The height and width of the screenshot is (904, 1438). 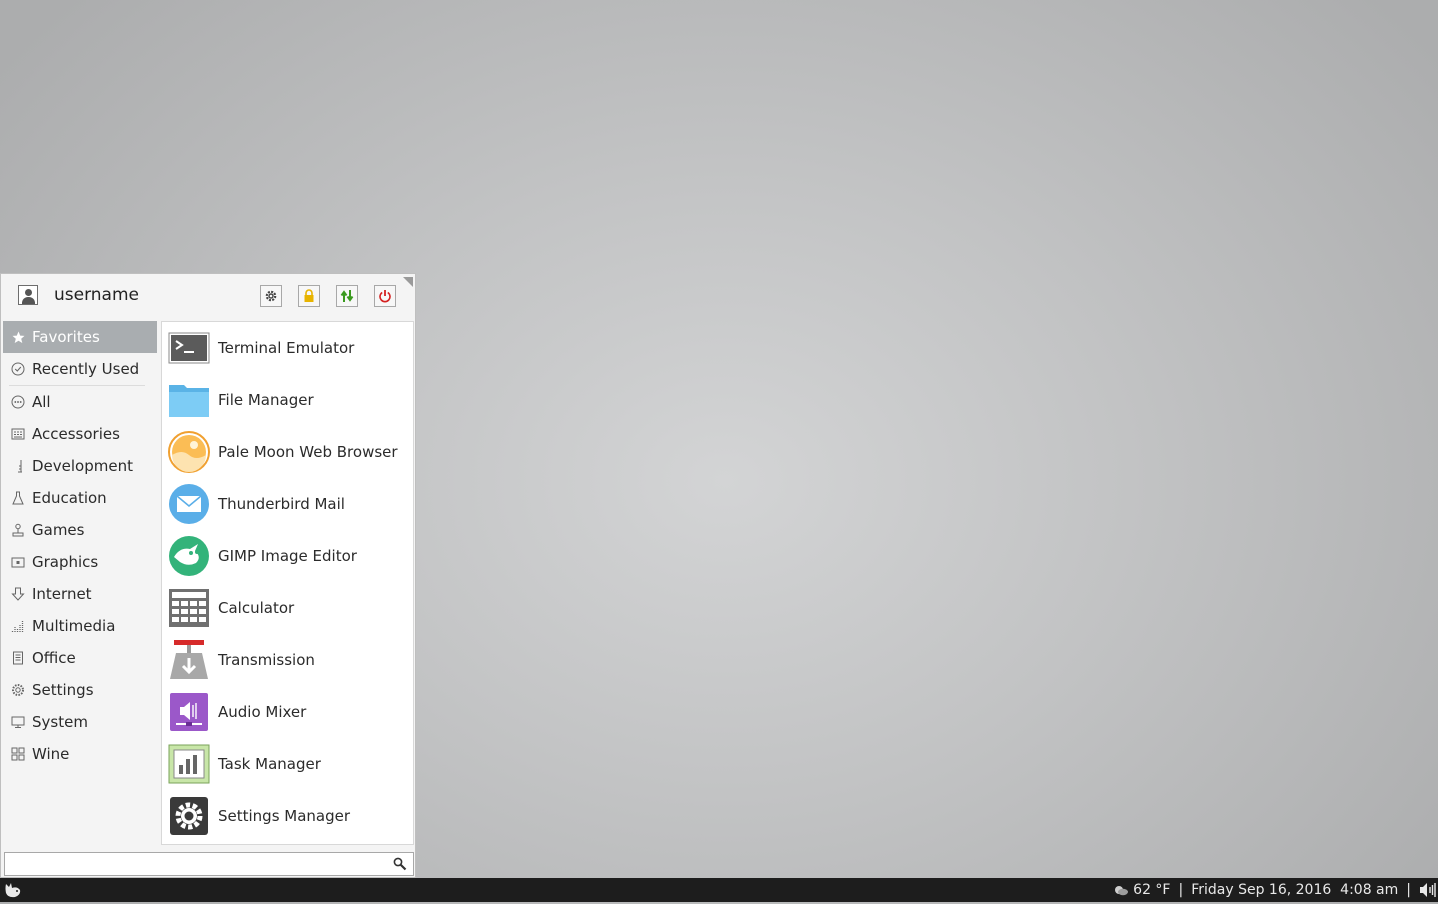 I want to click on category-multimedia: Multimedia, so click(x=80, y=626).